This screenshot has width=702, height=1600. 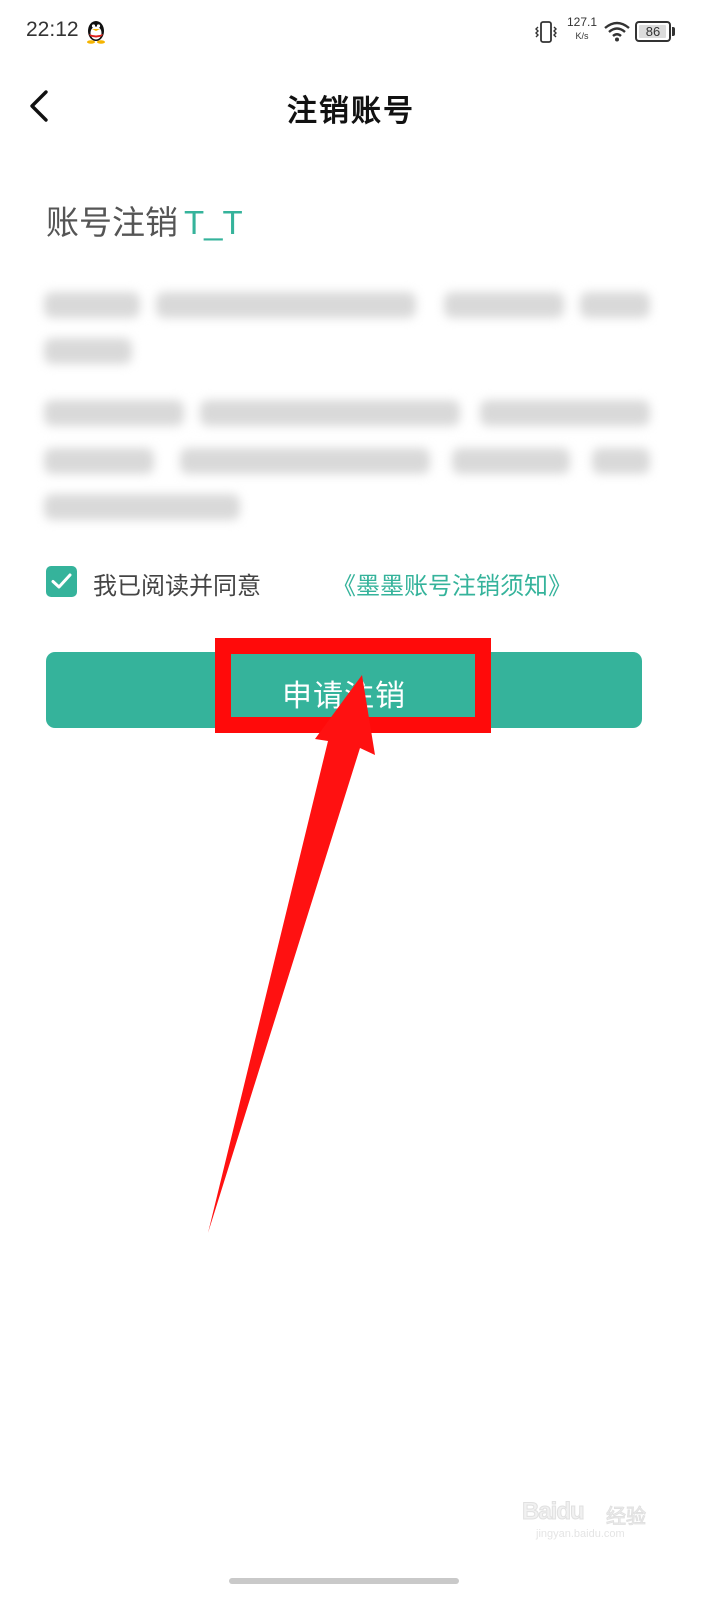 I want to click on agreement-link: 《墨墨账号注销须知》, so click(x=452, y=583).